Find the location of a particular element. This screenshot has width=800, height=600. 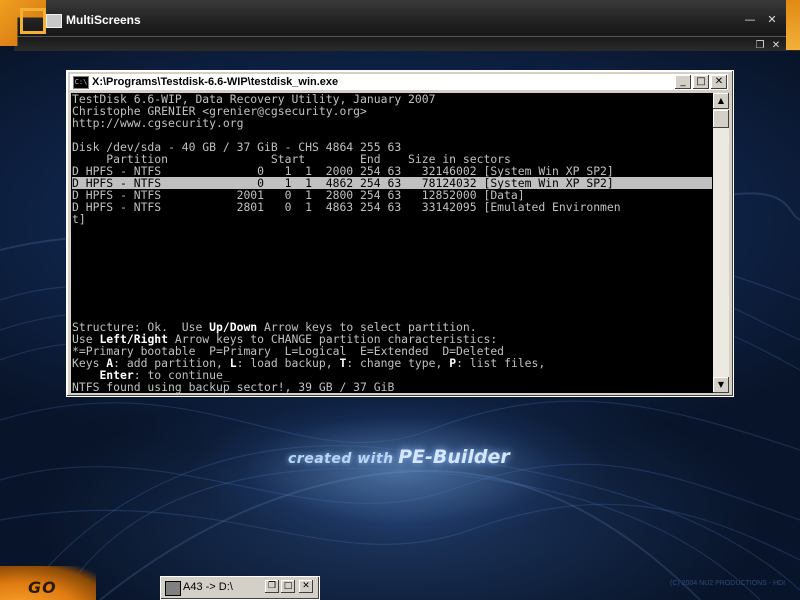

restore-icon: ❐ is located at coordinates (760, 45).